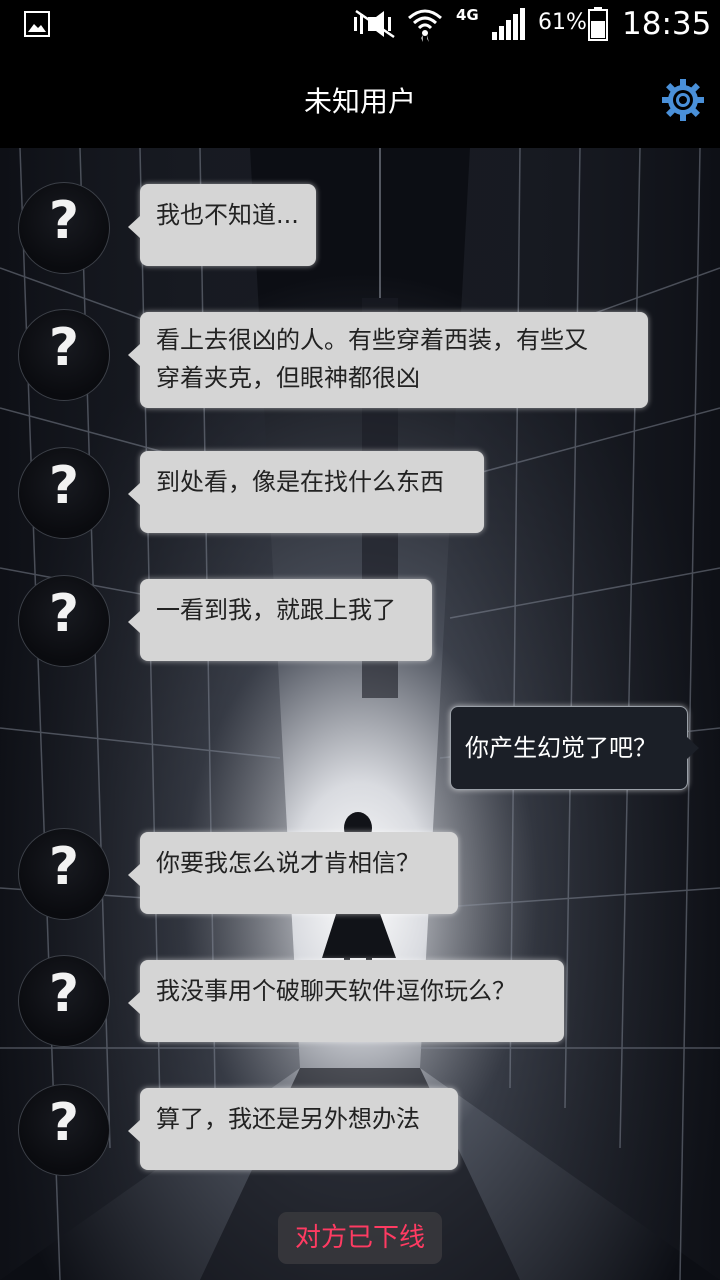 The height and width of the screenshot is (1280, 720). I want to click on clock: 18:35, so click(667, 24).